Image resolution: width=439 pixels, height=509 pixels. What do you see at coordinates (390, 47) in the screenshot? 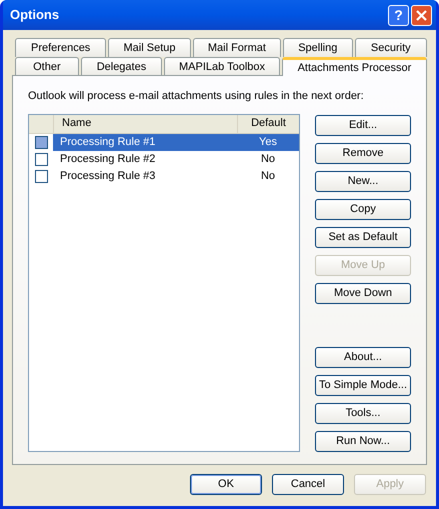
I see `tab: Security` at bounding box center [390, 47].